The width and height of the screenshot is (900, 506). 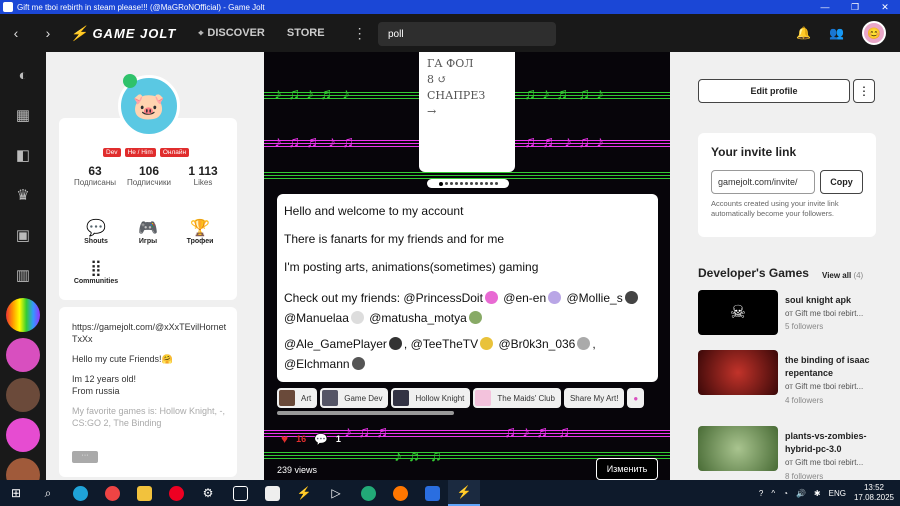 I want to click on comment-icon: 💬, so click(x=321, y=439).